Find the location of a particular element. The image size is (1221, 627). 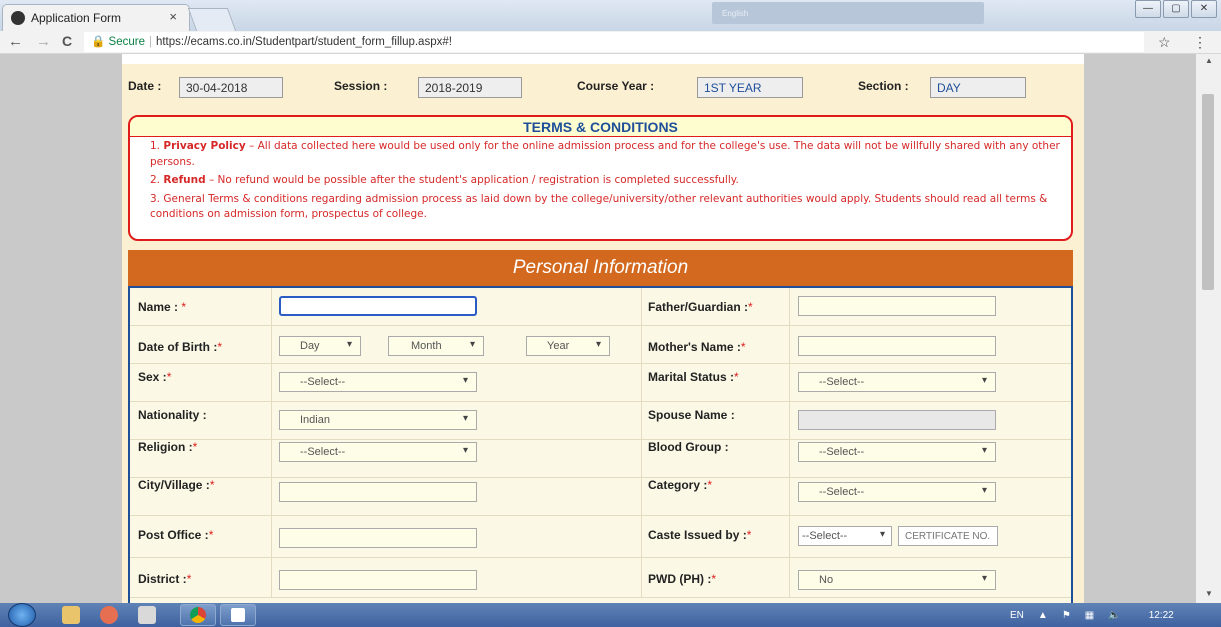

ime-toolbar: English is located at coordinates (848, 13).